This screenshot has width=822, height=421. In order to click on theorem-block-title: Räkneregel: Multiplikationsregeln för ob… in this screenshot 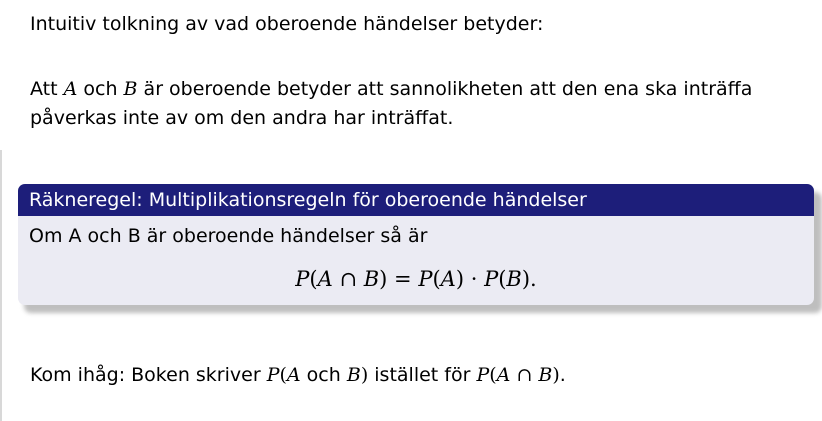, I will do `click(416, 200)`.